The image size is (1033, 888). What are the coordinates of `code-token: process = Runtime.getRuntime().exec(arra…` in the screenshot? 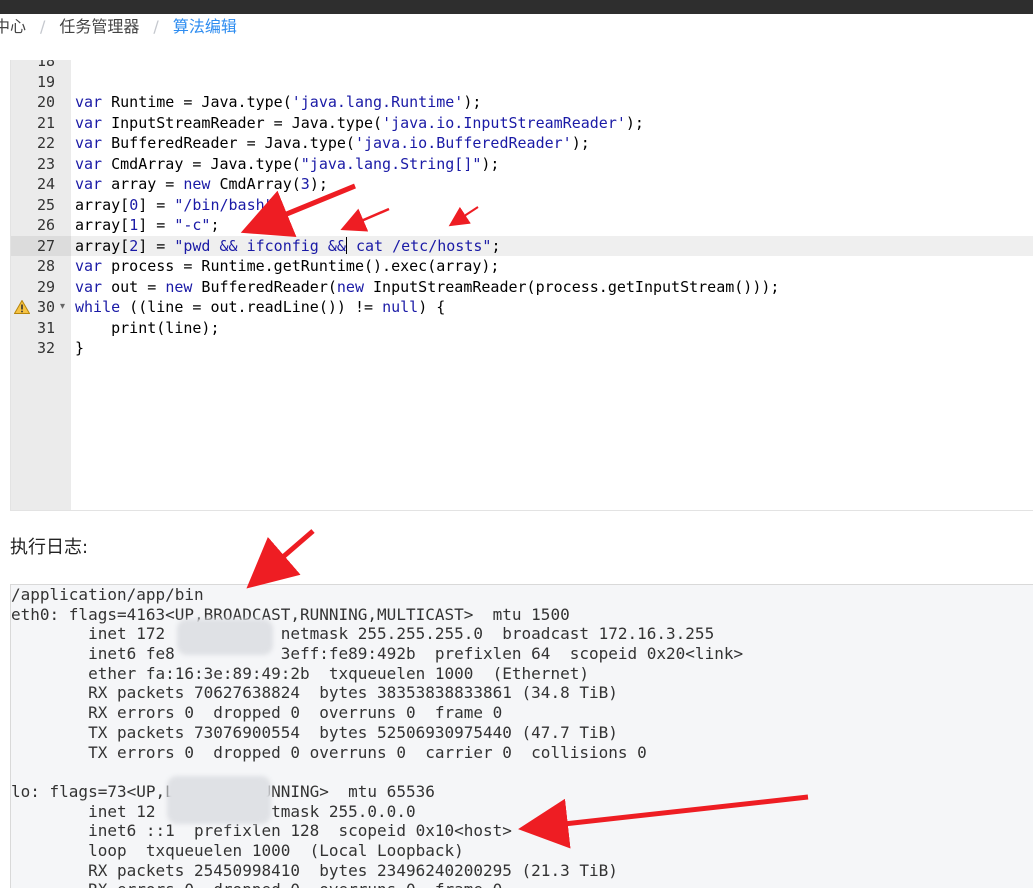 It's located at (301, 266).